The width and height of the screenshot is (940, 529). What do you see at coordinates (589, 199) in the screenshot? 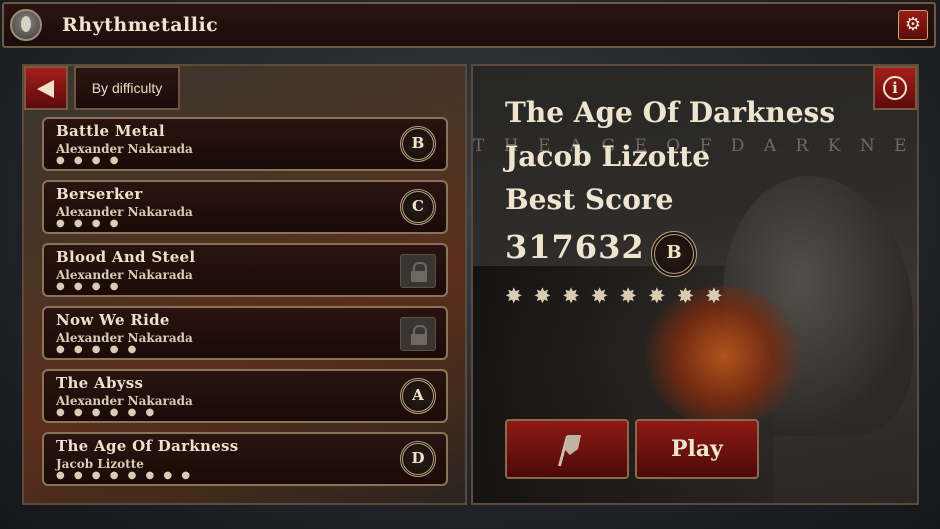
I see `best-score-label: Best Score` at bounding box center [589, 199].